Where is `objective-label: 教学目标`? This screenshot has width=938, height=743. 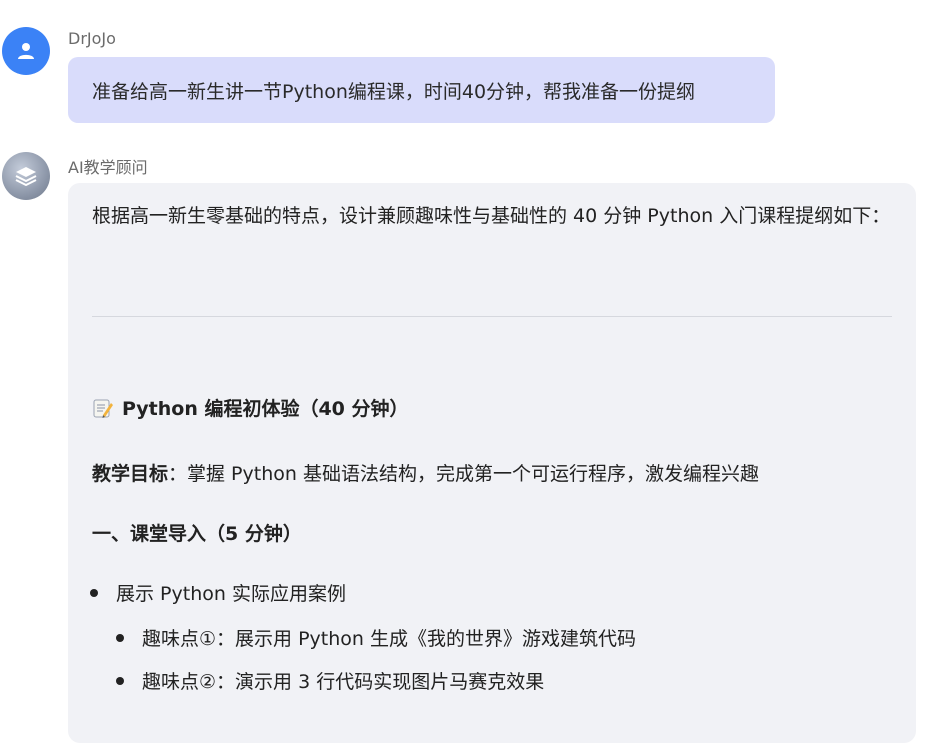 objective-label: 教学目标 is located at coordinates (130, 474).